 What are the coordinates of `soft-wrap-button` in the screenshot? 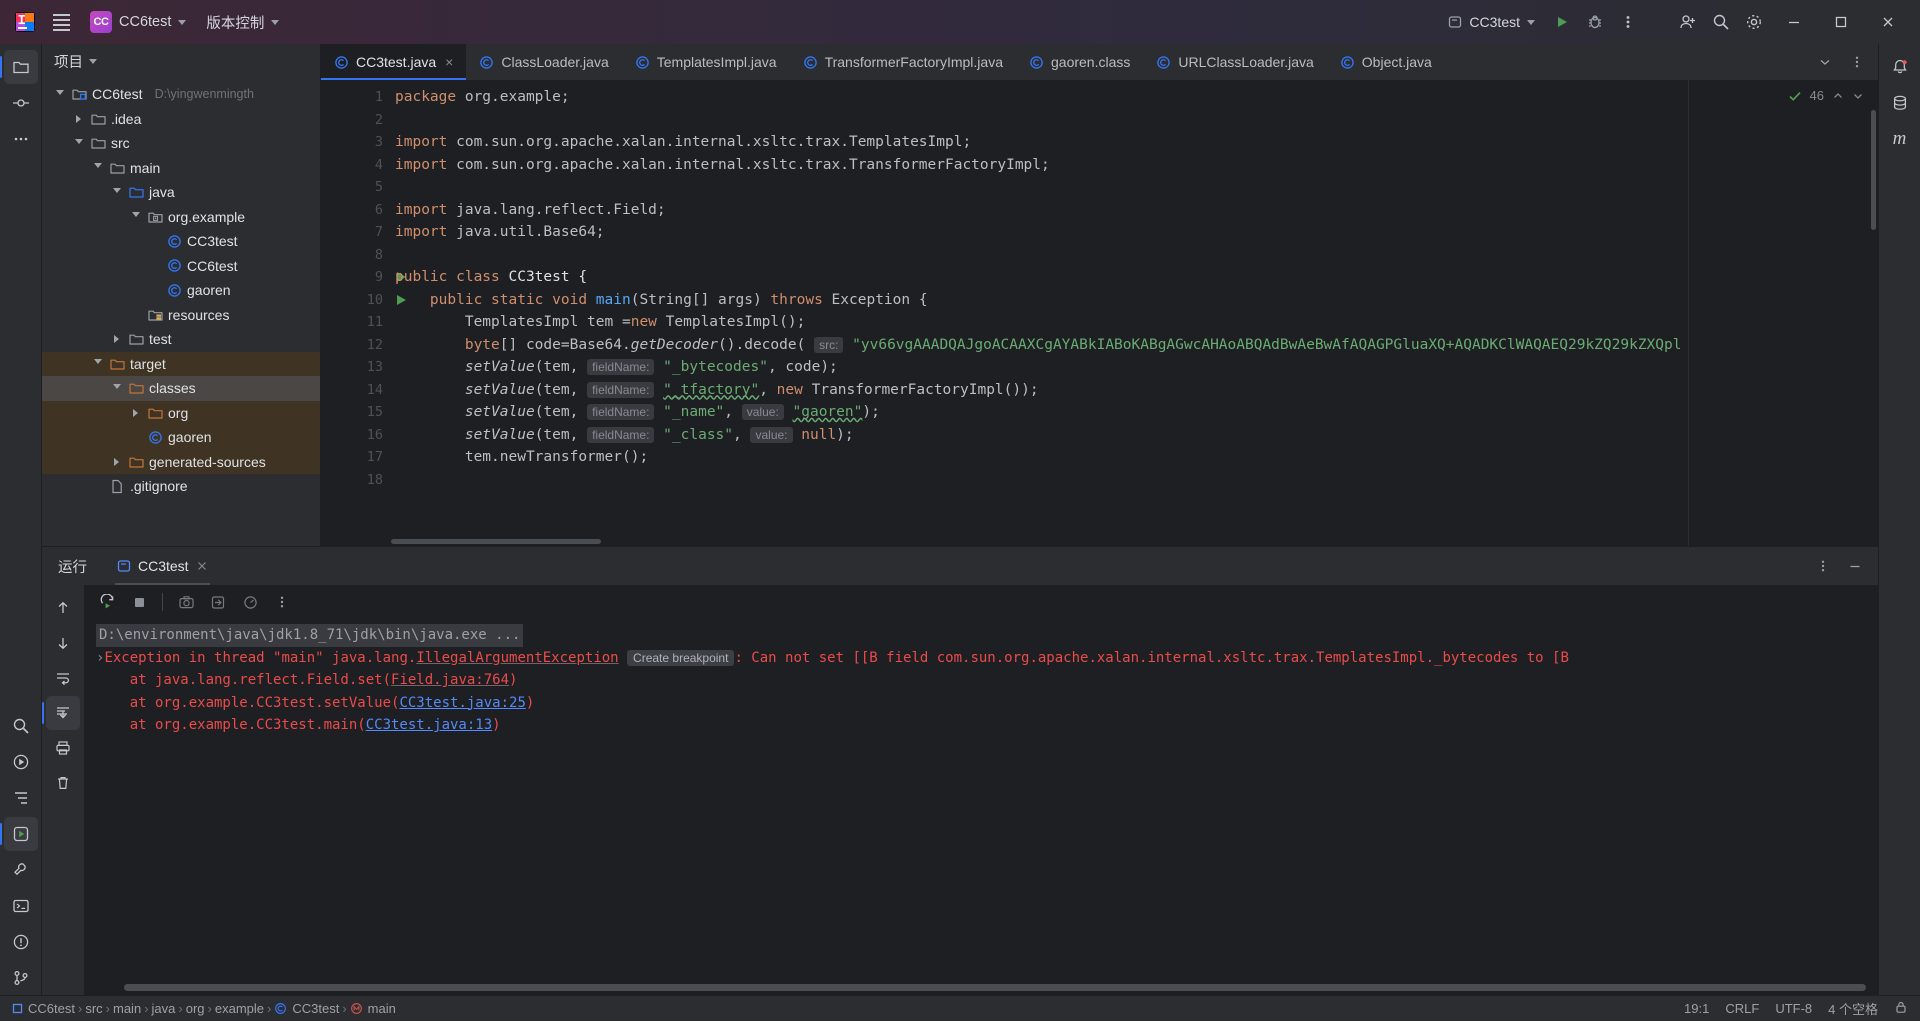 It's located at (63, 678).